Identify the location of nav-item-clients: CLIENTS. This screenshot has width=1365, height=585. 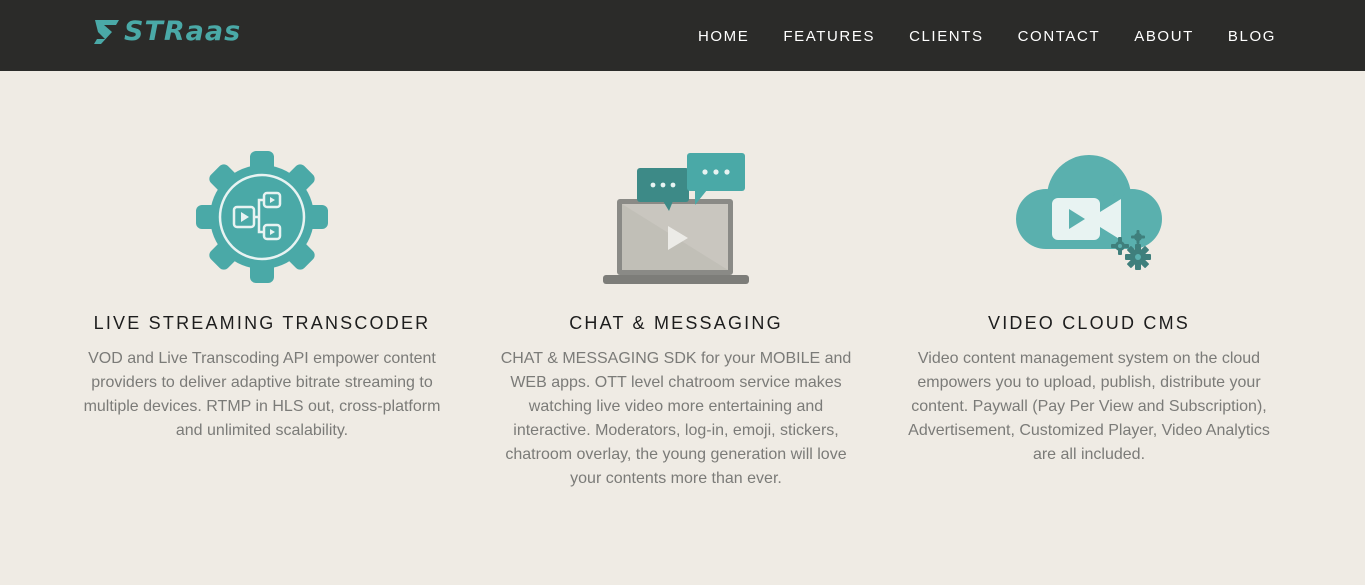
(946, 36).